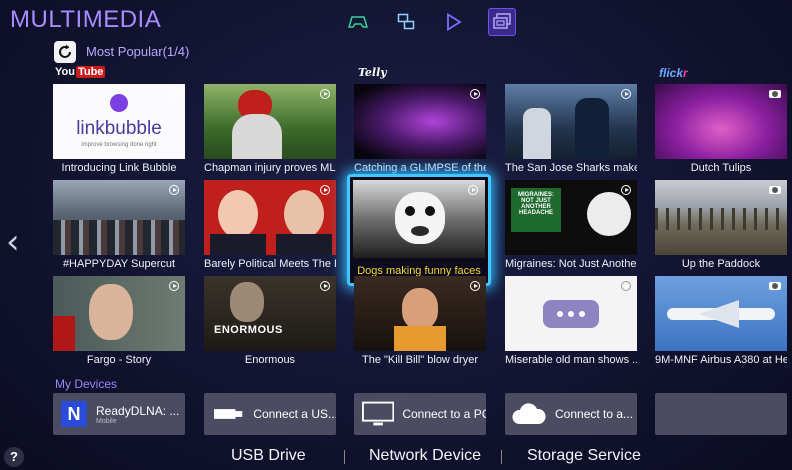  What do you see at coordinates (536, 210) in the screenshot?
I see `sign-text: MIGRAINES: NOT JUST ANOTHER HEADACHE` at bounding box center [536, 210].